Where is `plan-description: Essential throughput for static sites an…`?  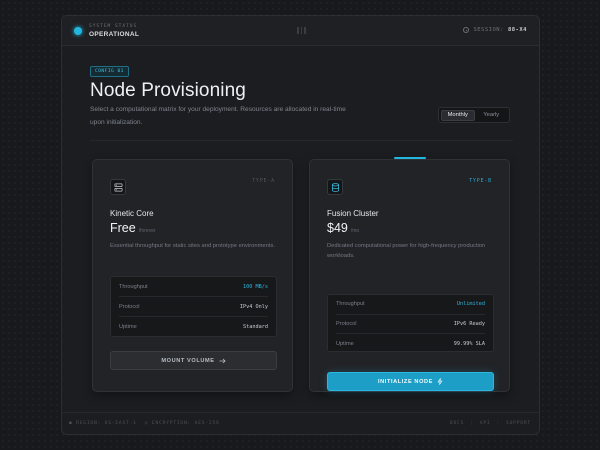 plan-description: Essential throughput for static sites an… is located at coordinates (192, 246).